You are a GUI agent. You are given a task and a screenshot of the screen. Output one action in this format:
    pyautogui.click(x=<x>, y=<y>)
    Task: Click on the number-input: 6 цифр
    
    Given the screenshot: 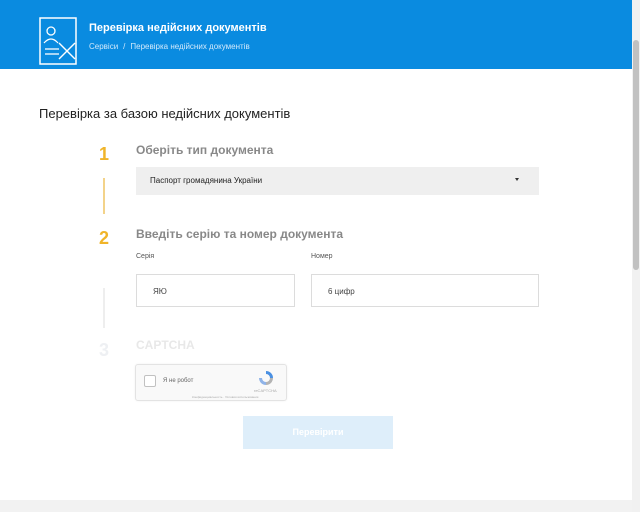 What is the action you would take?
    pyautogui.click(x=425, y=290)
    